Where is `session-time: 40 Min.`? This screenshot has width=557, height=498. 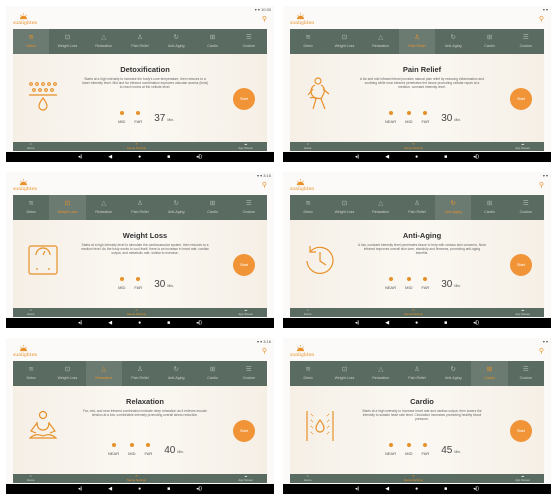
session-time: 40 Min. is located at coordinates (174, 450).